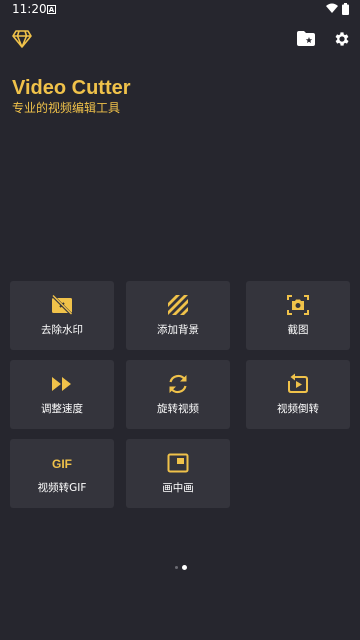  What do you see at coordinates (298, 330) in the screenshot?
I see `tool-label: 截图` at bounding box center [298, 330].